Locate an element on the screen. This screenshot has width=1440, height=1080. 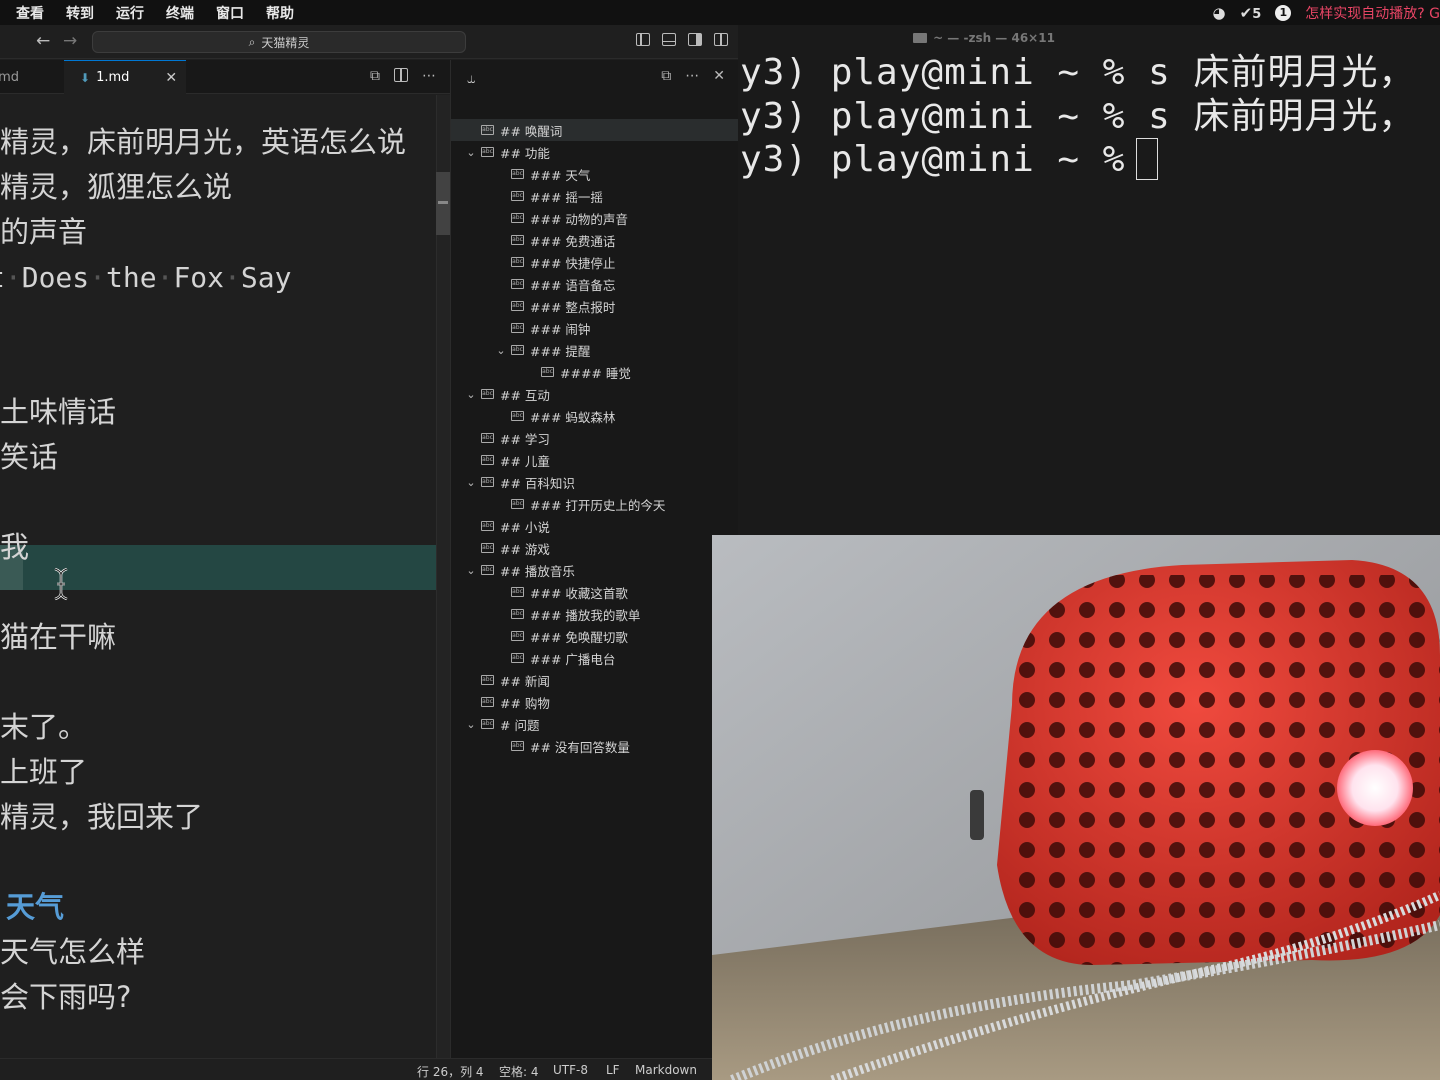
encoding: UTF-8 is located at coordinates (570, 1070).